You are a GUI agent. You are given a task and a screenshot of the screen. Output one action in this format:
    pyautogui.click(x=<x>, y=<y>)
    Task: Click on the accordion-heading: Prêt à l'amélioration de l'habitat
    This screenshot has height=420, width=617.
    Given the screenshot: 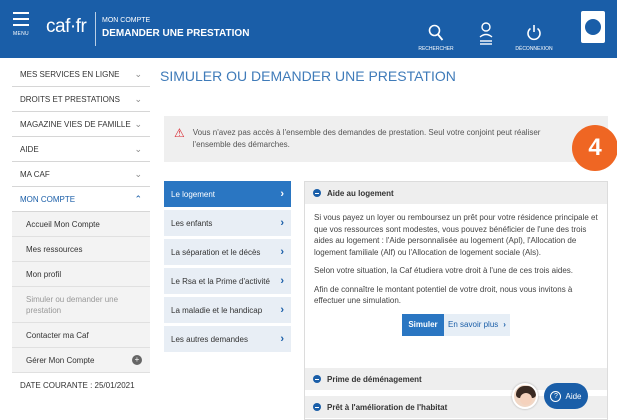 What is the action you would take?
    pyautogui.click(x=387, y=407)
    